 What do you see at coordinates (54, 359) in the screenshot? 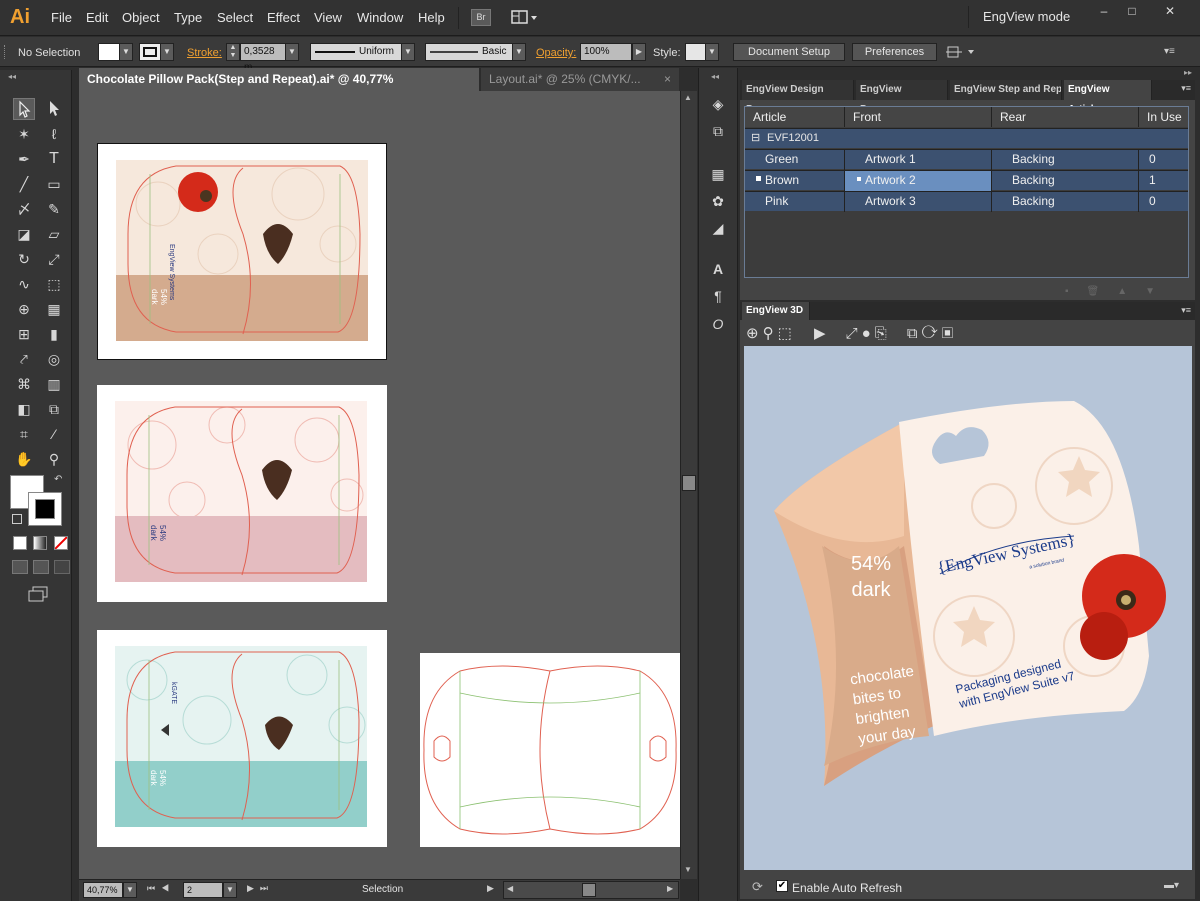
I see `blend-tool-icon: ◎` at bounding box center [54, 359].